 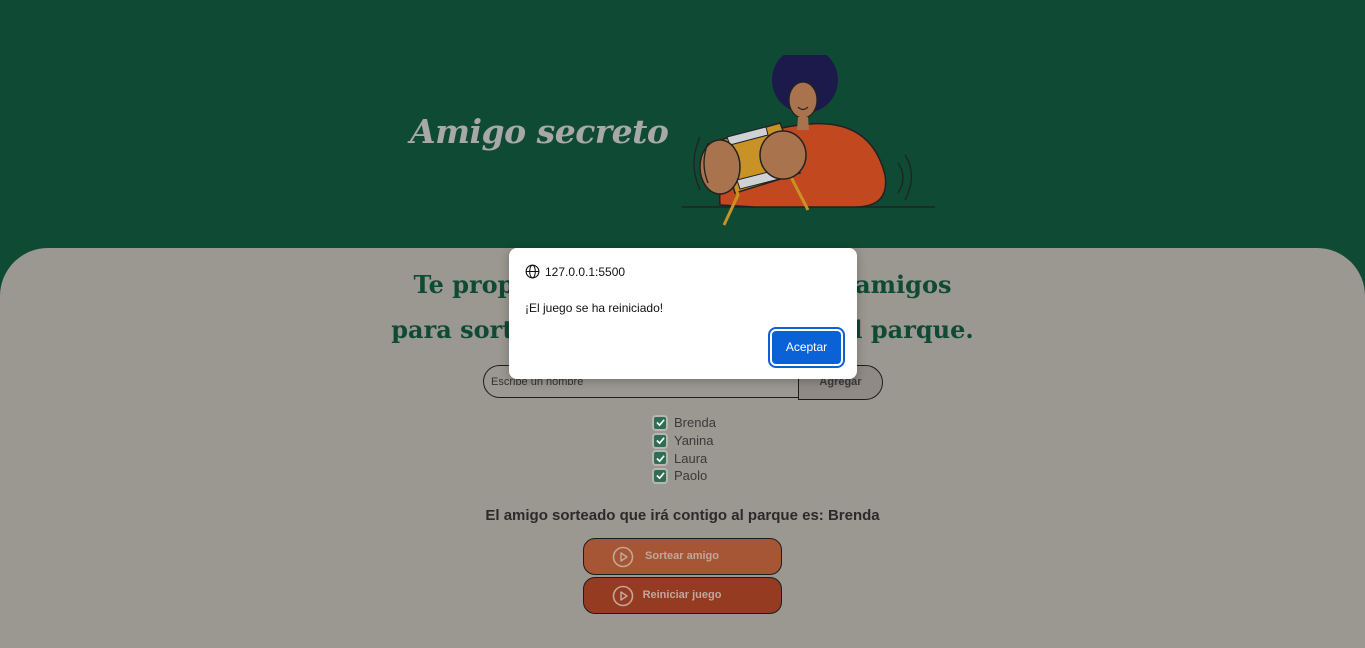 I want to click on dialog-origin: 127.0.0.1:5500, so click(x=585, y=271).